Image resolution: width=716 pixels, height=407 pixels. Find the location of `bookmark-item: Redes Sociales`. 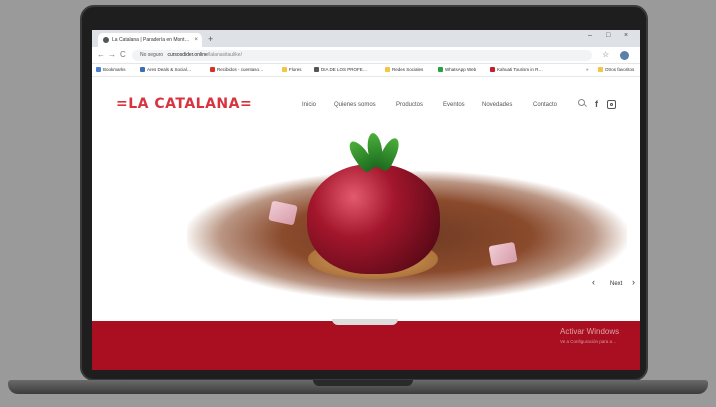

bookmark-item: Redes Sociales is located at coordinates (404, 69).